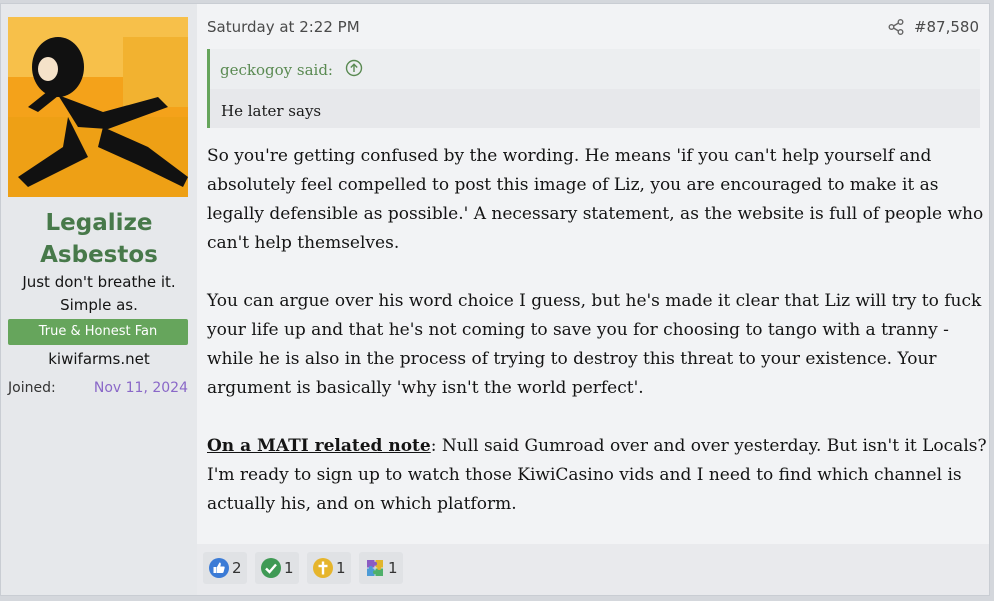 This screenshot has height=601, width=994. I want to click on user-title-line-1: Just don't breathe it., so click(99, 282).